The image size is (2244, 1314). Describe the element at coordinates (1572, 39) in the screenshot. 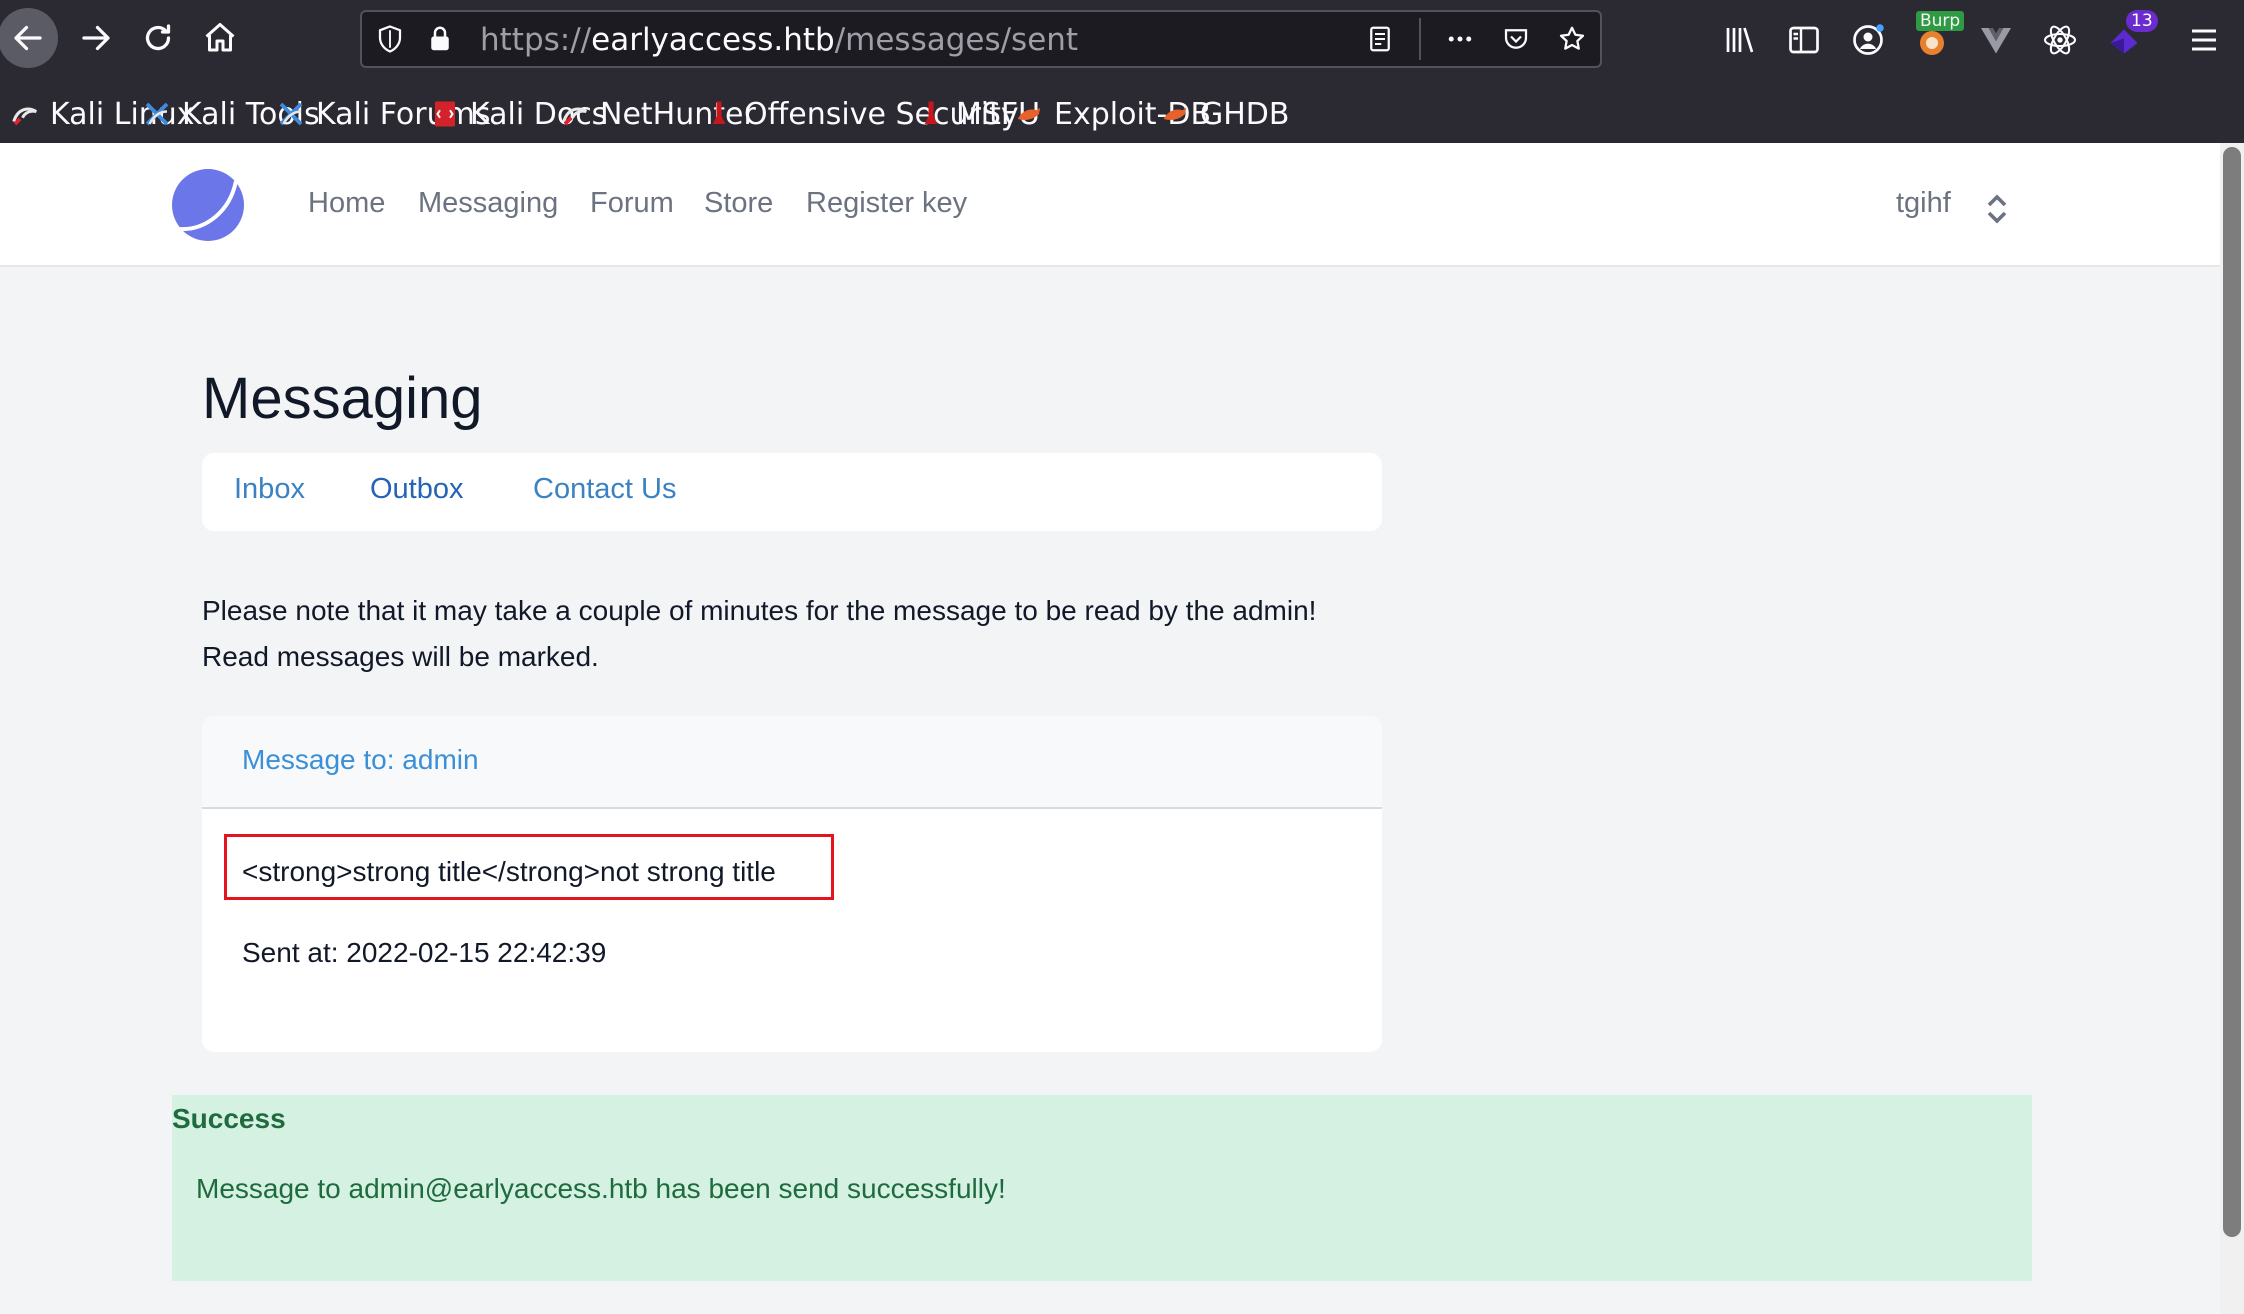

I see `bookmark-star-icon` at that location.